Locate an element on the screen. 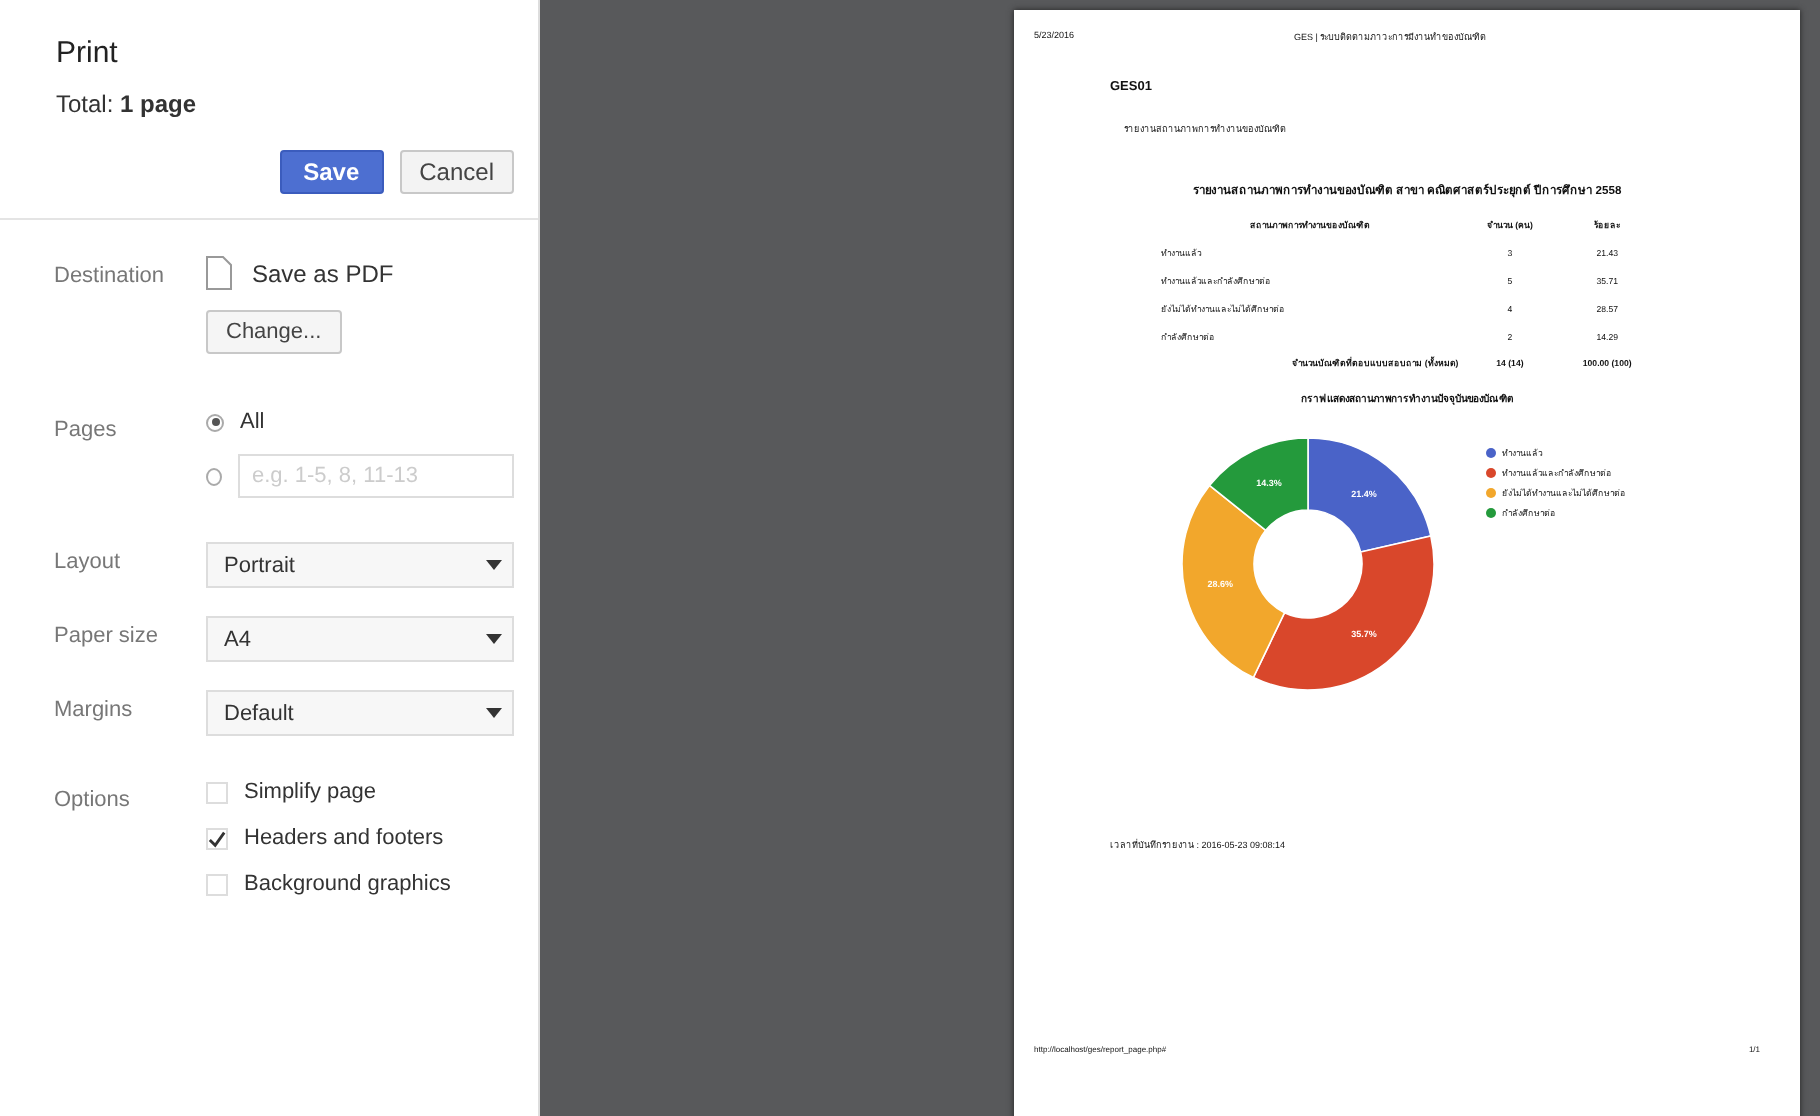  destination-name: Save as PDF is located at coordinates (323, 273).